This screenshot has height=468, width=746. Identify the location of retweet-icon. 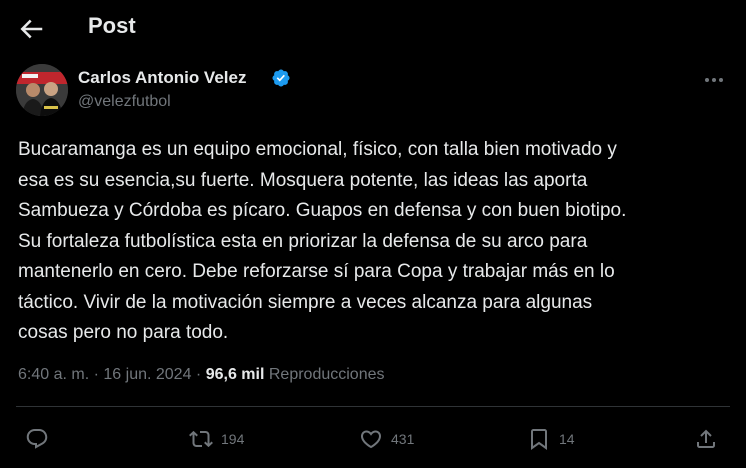
(201, 439).